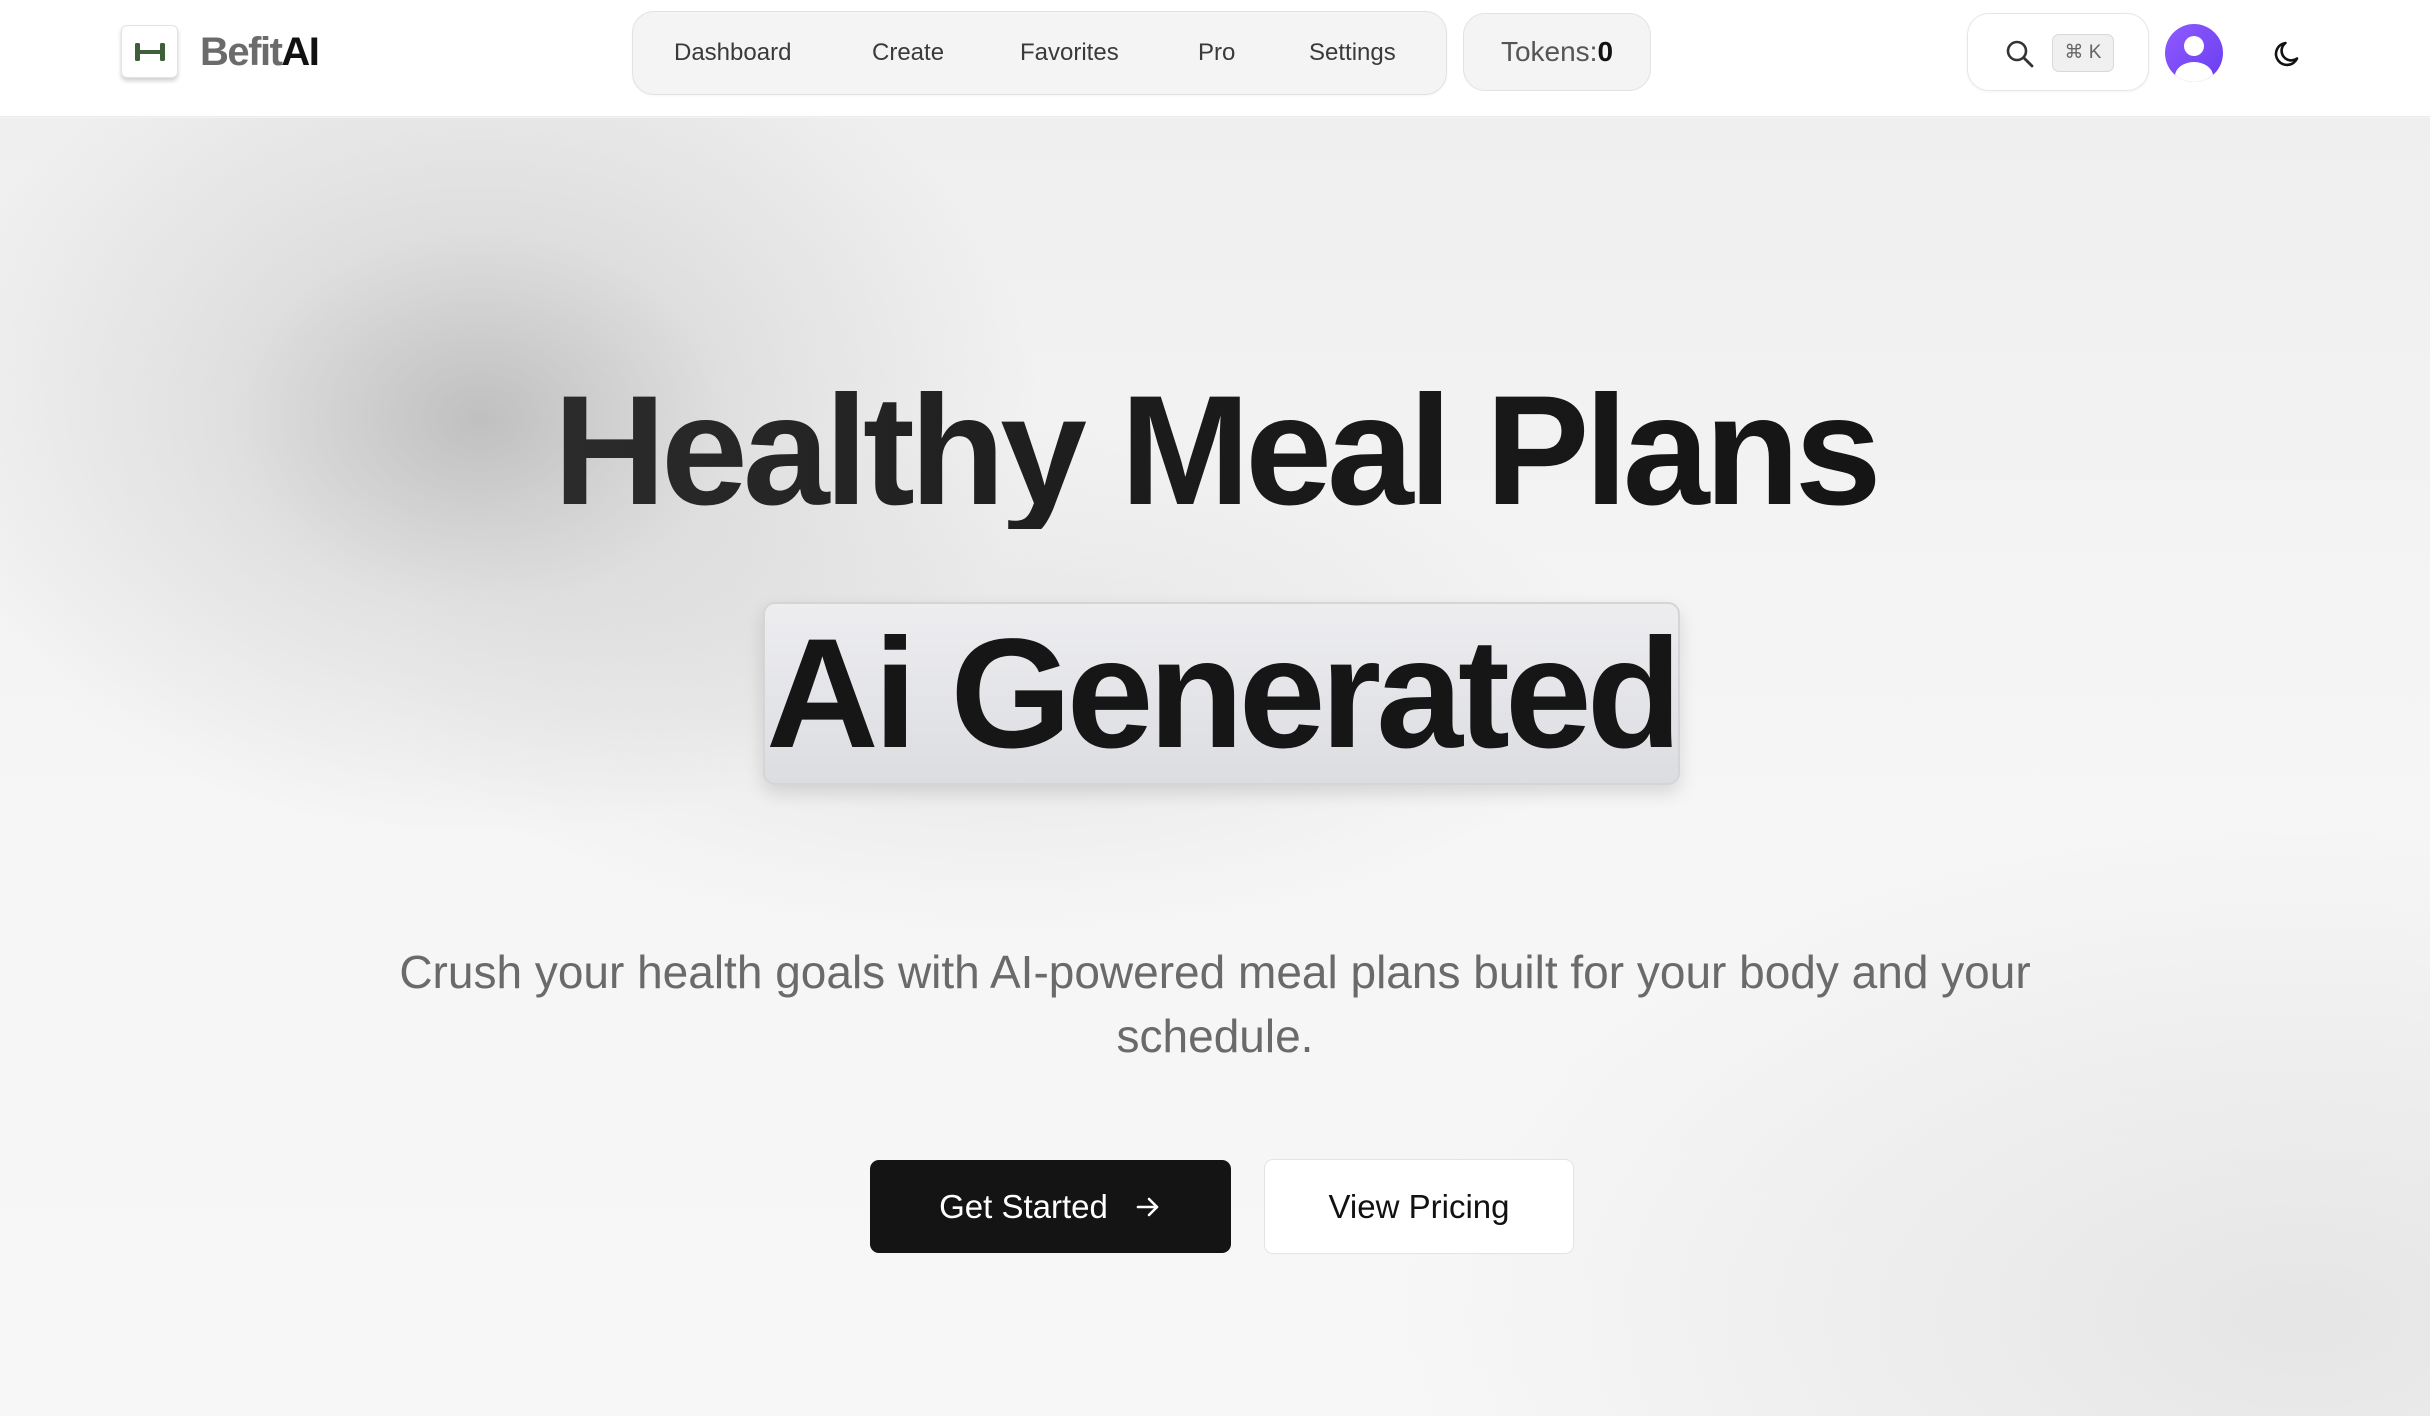  Describe the element at coordinates (1215, 451) in the screenshot. I see `hero-title: Healthy Meal Plans` at that location.